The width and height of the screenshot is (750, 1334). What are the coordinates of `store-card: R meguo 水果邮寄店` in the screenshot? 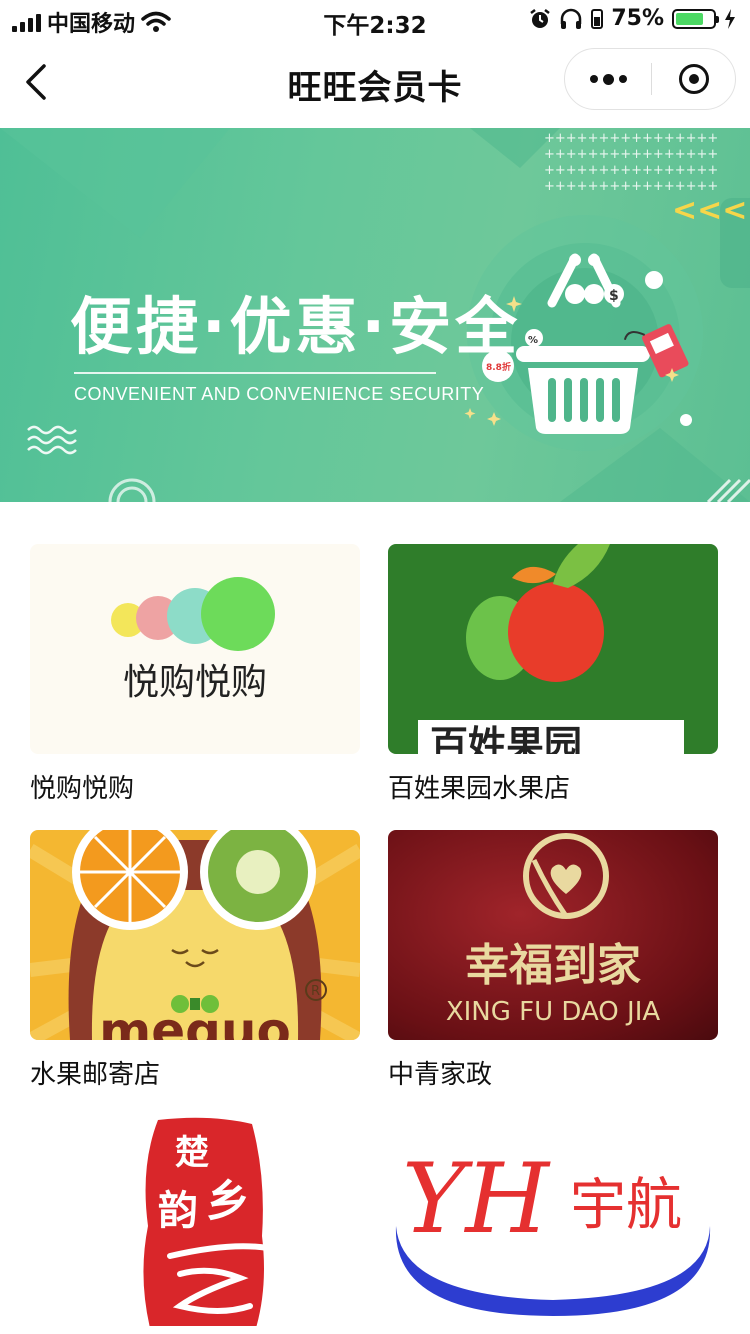 It's located at (195, 960).